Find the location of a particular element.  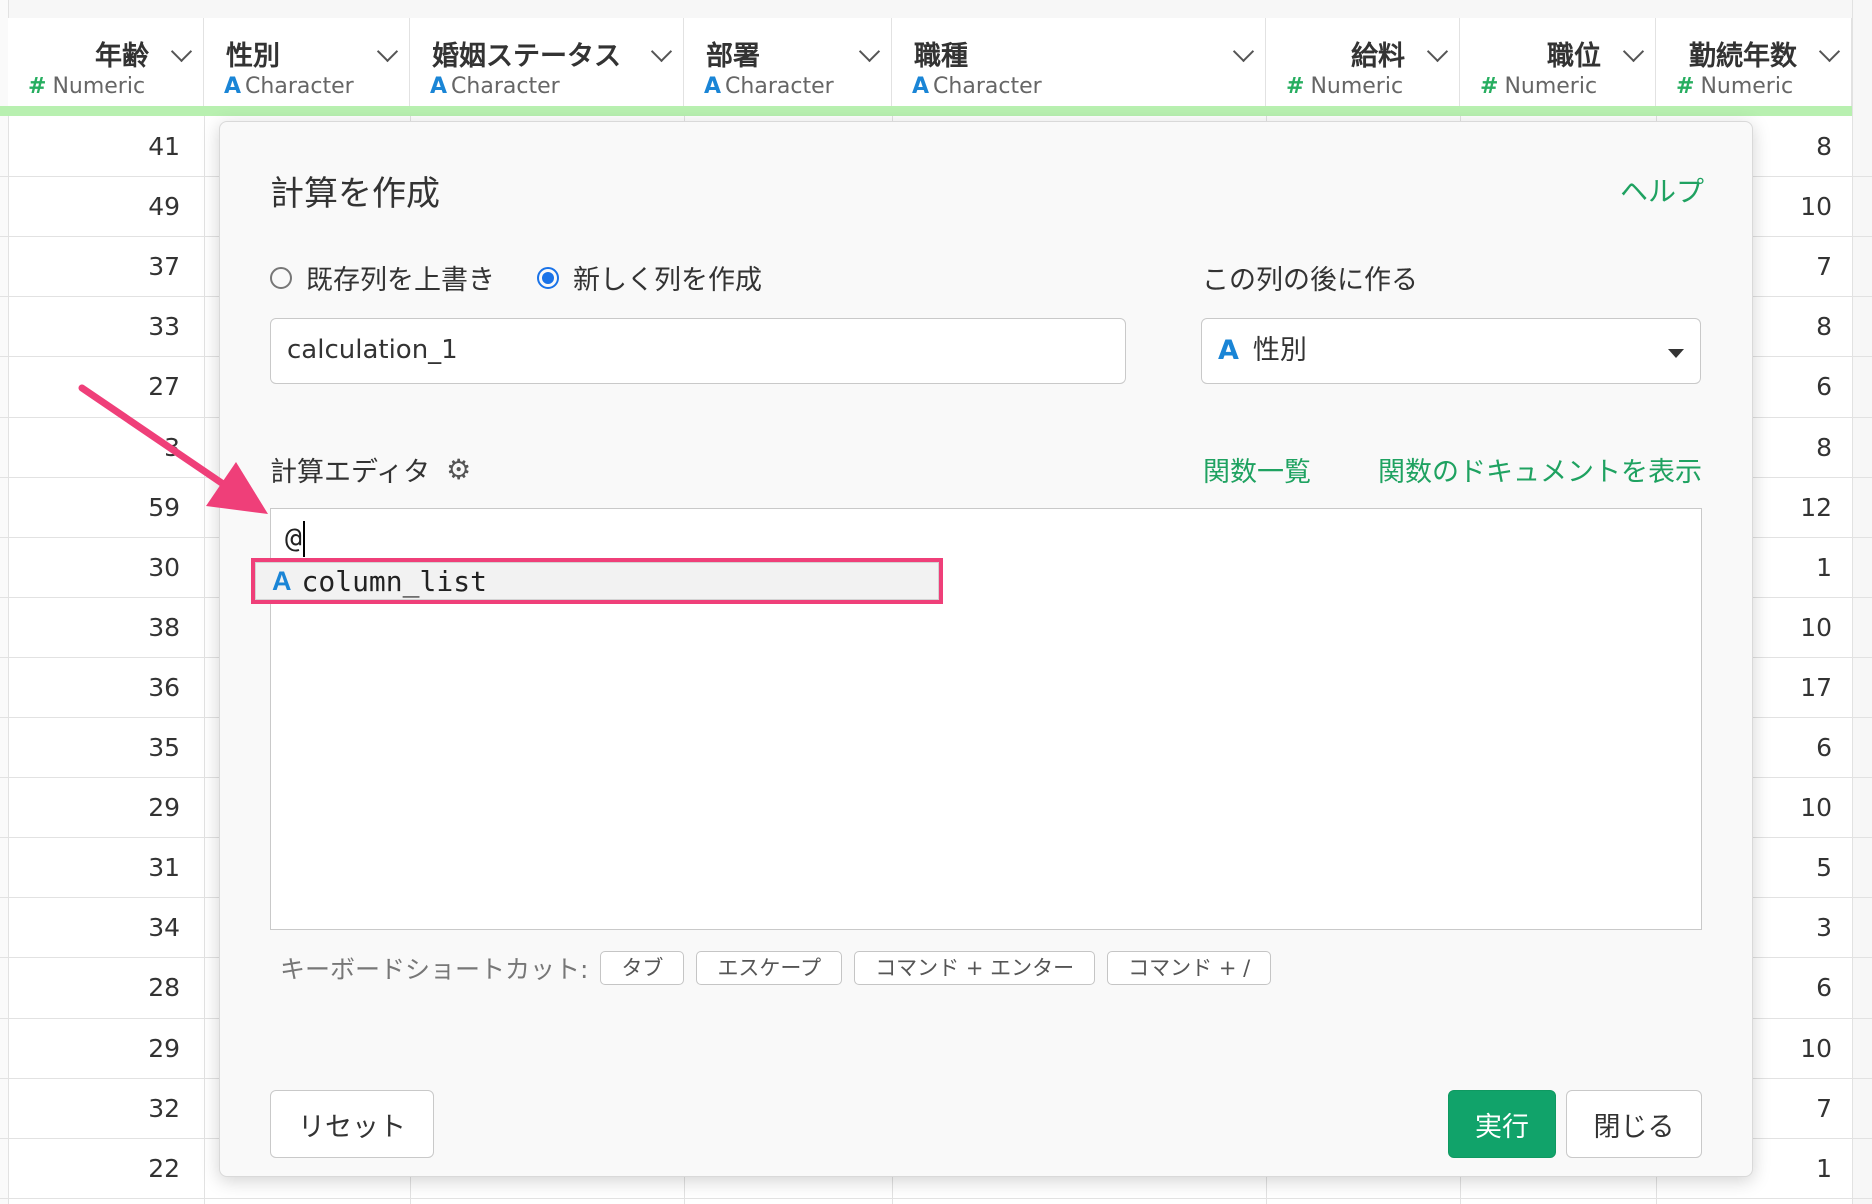

shortcut-cmd-slash: コマンド + / is located at coordinates (1189, 968).